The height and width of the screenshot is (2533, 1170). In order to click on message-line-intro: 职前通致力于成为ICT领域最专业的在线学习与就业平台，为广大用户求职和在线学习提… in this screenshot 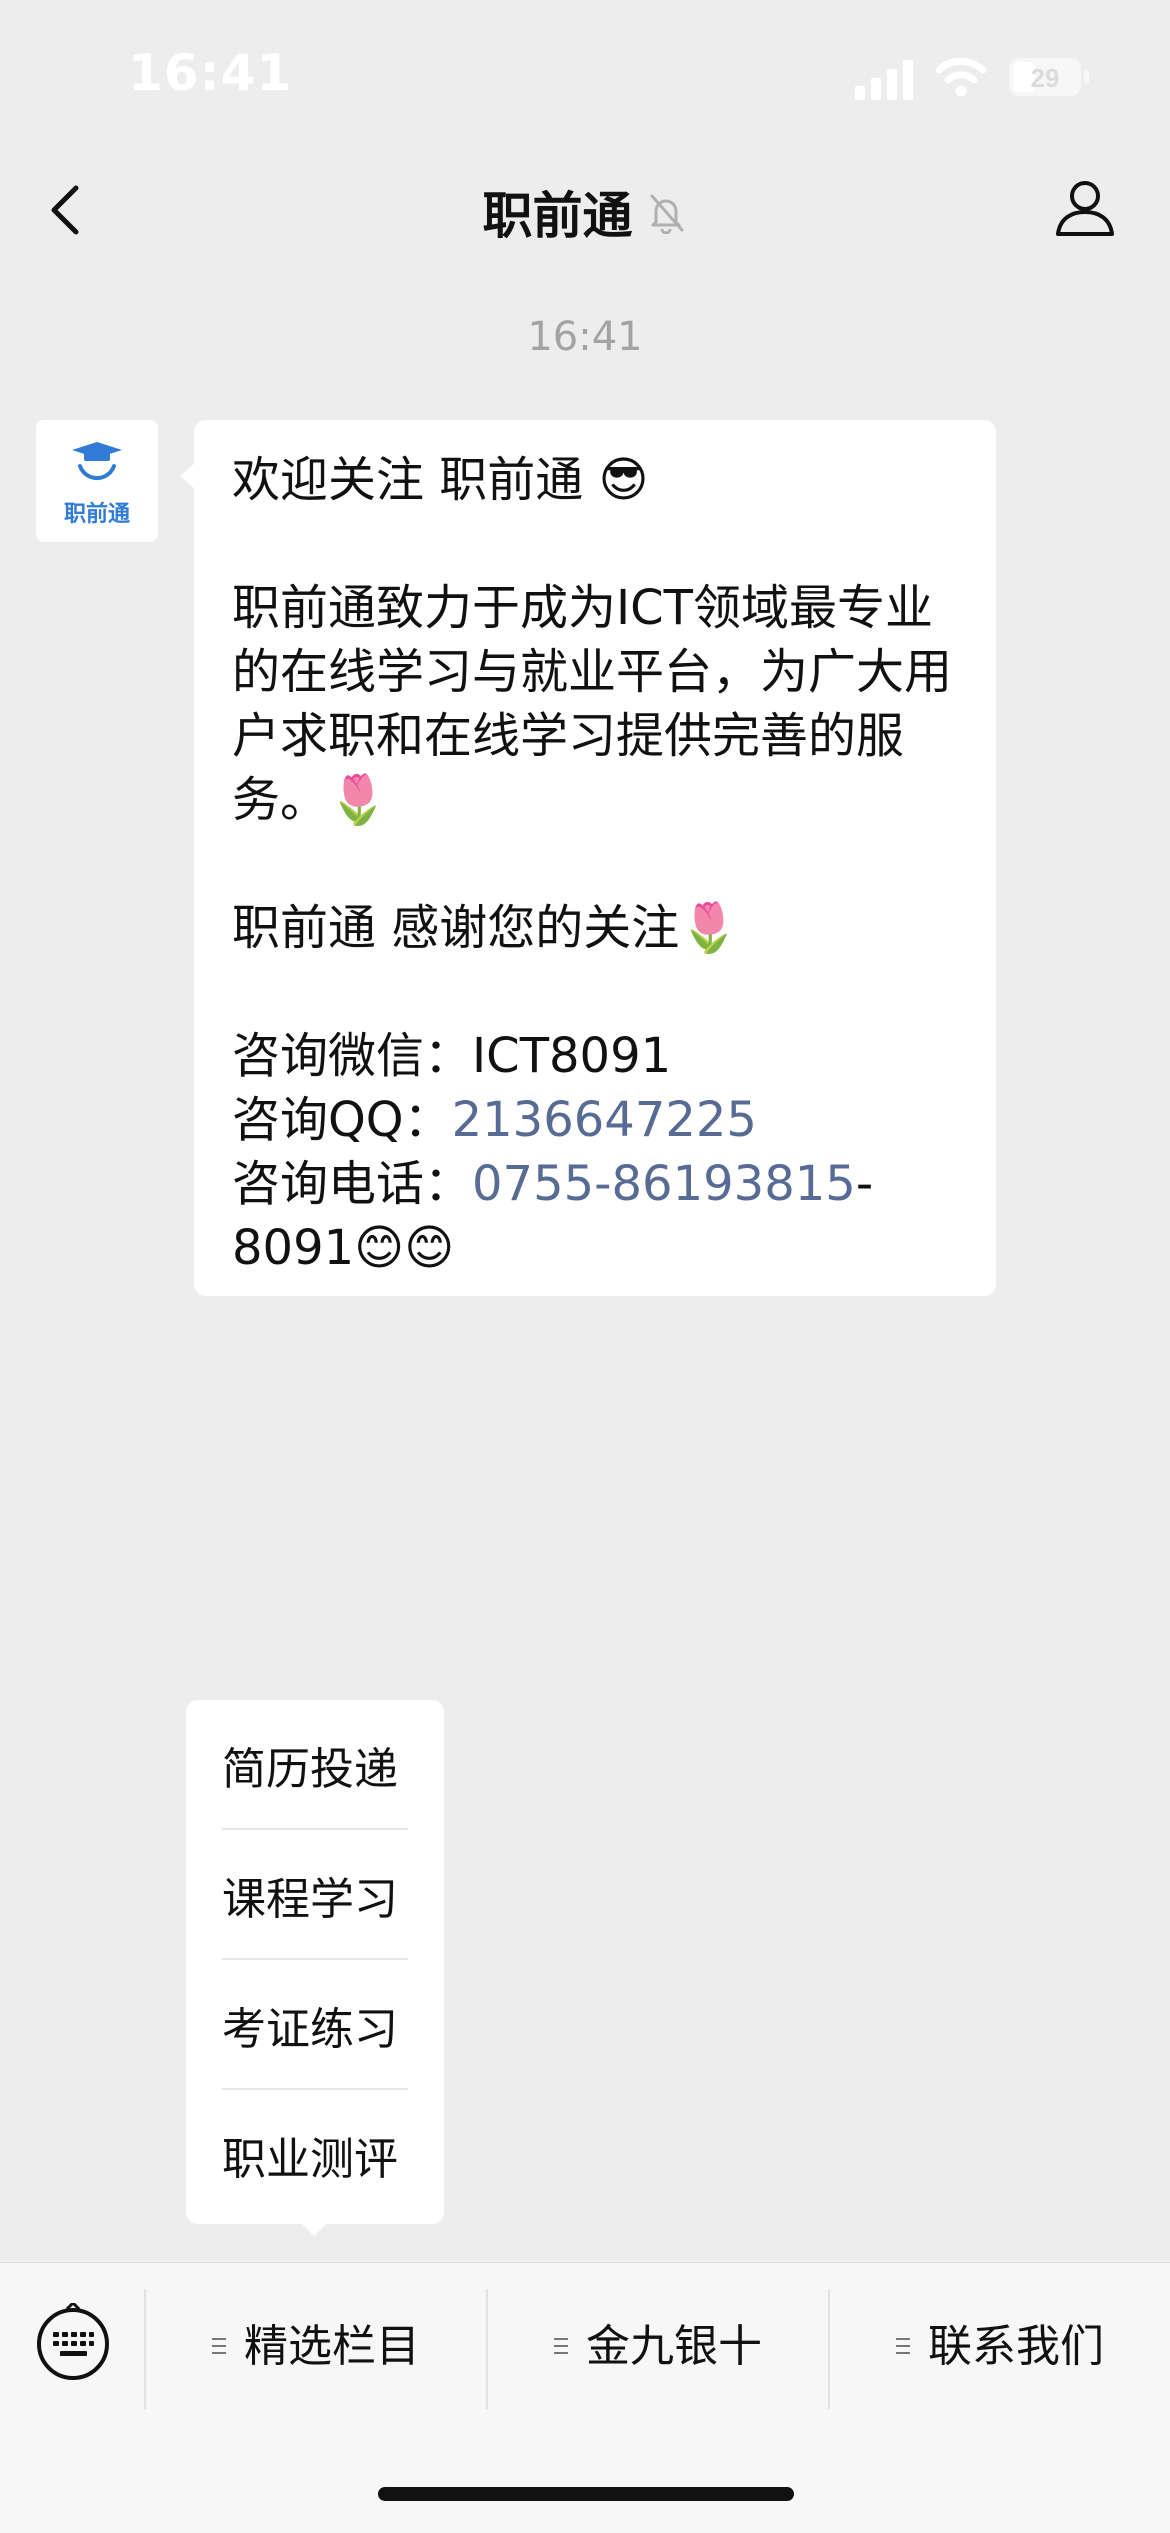, I will do `click(592, 704)`.